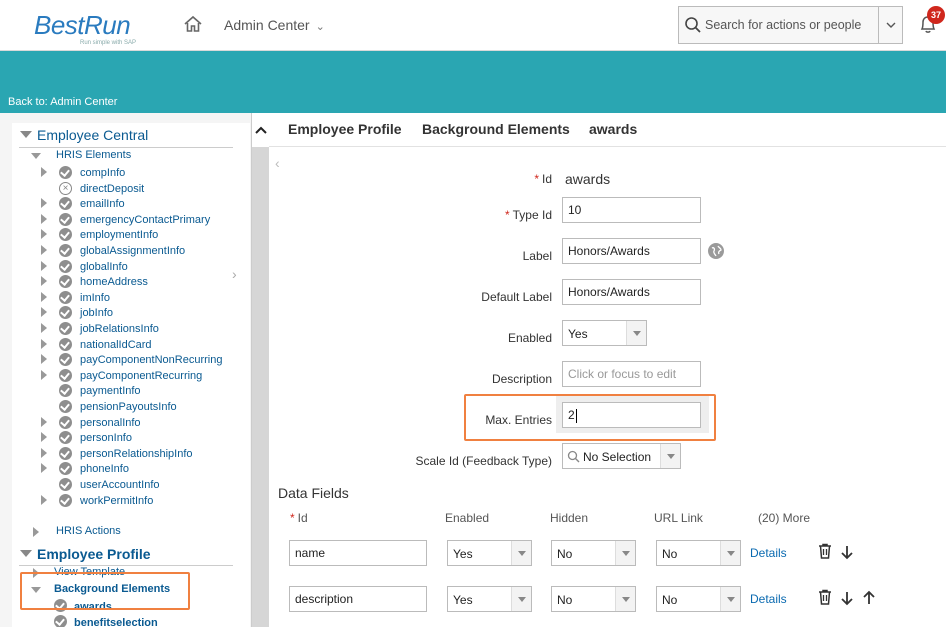  What do you see at coordinates (260, 130) in the screenshot?
I see `collapse-up-button` at bounding box center [260, 130].